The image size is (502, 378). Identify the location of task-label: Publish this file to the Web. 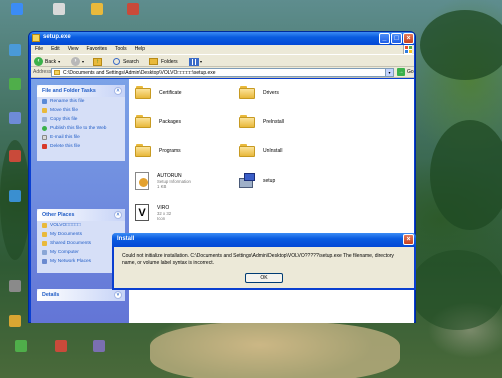
(78, 128).